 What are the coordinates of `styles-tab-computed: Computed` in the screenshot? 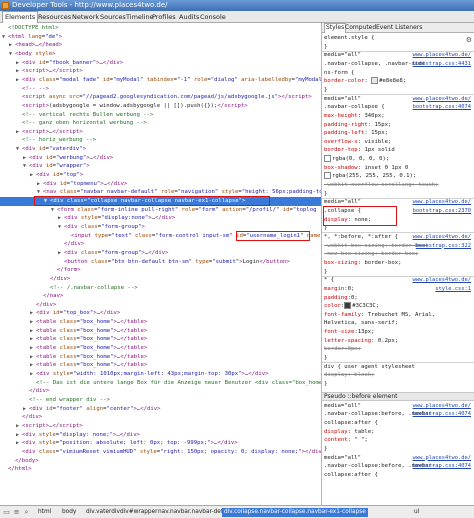 It's located at (360, 27).